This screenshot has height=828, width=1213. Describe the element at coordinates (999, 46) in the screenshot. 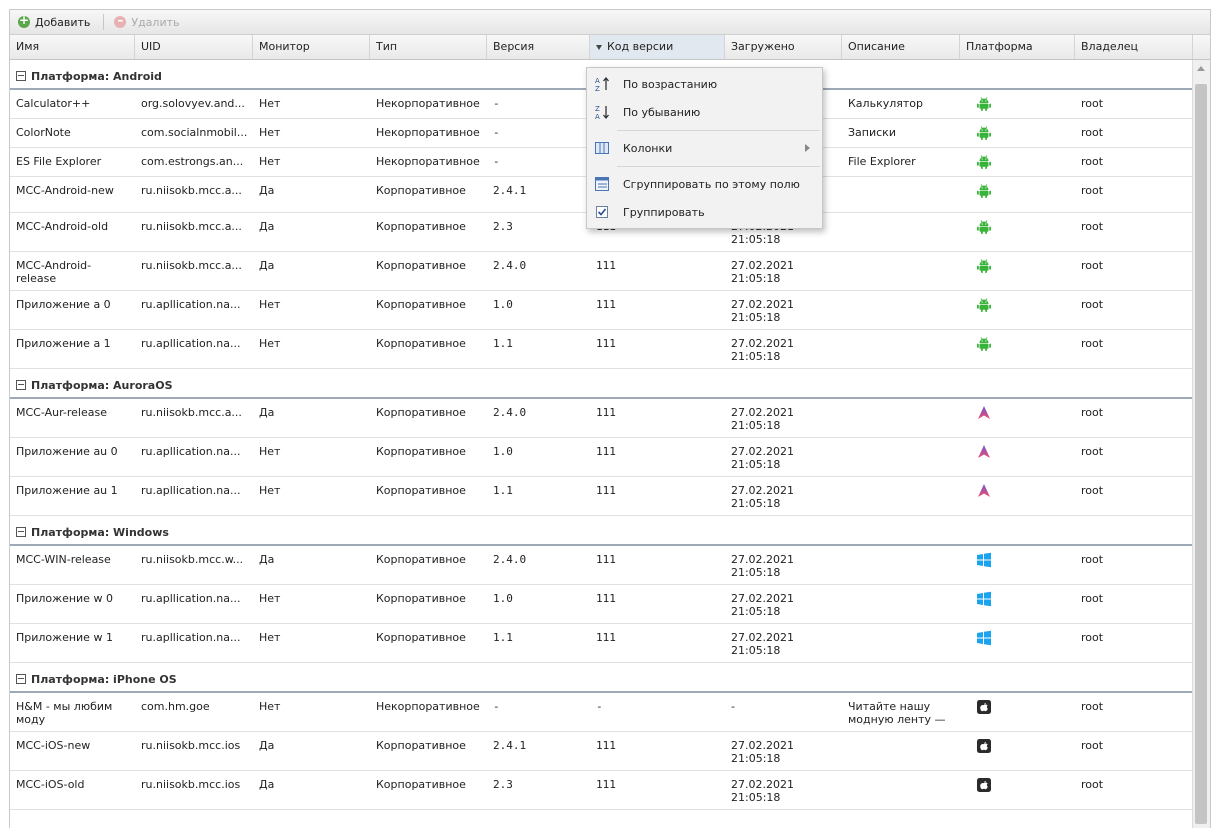

I see `header-label: Платформа` at that location.